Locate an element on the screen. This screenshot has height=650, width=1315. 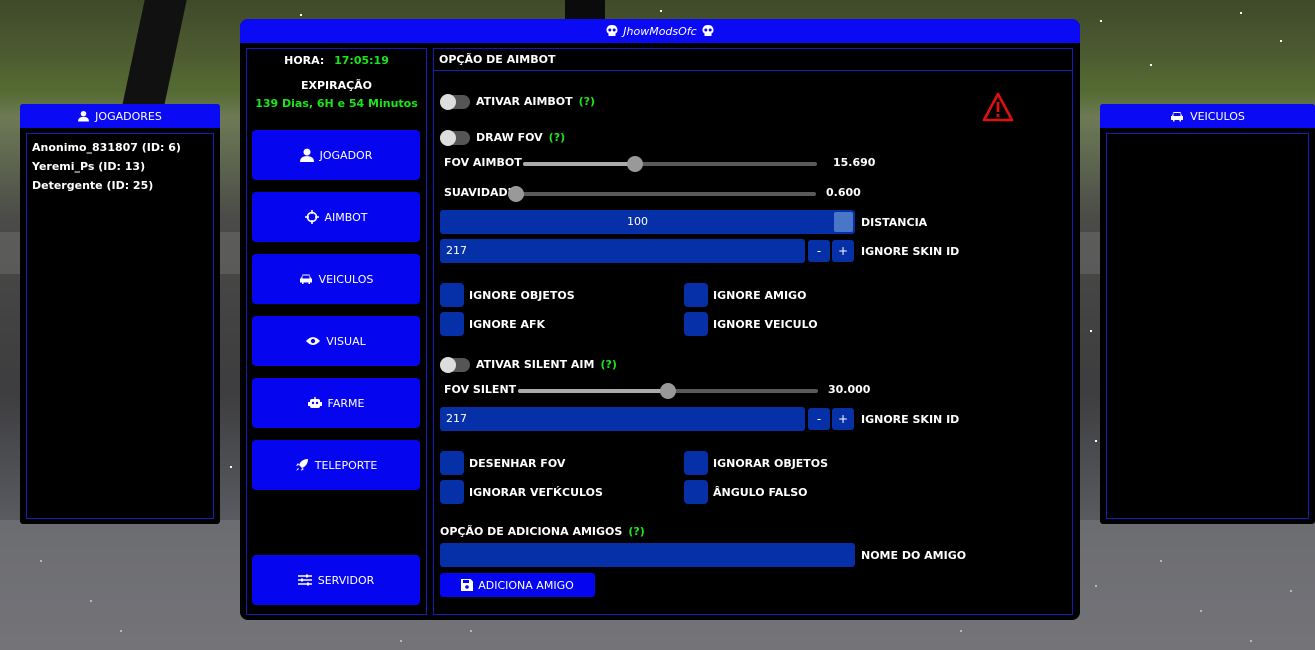
car-icon is located at coordinates (305, 279).